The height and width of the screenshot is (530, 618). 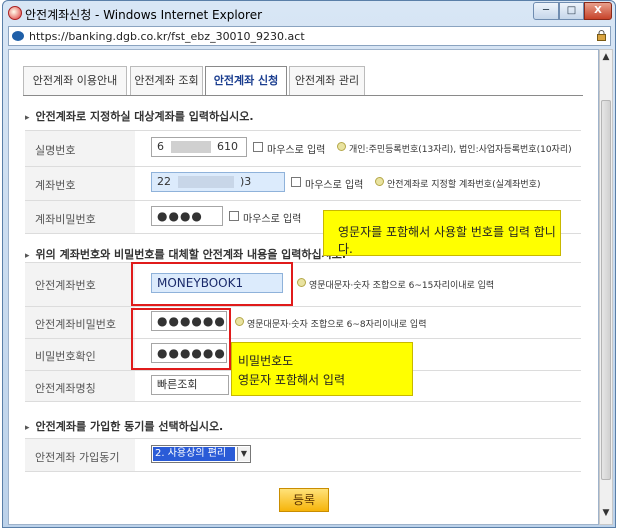 I want to click on realname-mouse-label: 마우스로 입력, so click(x=296, y=150).